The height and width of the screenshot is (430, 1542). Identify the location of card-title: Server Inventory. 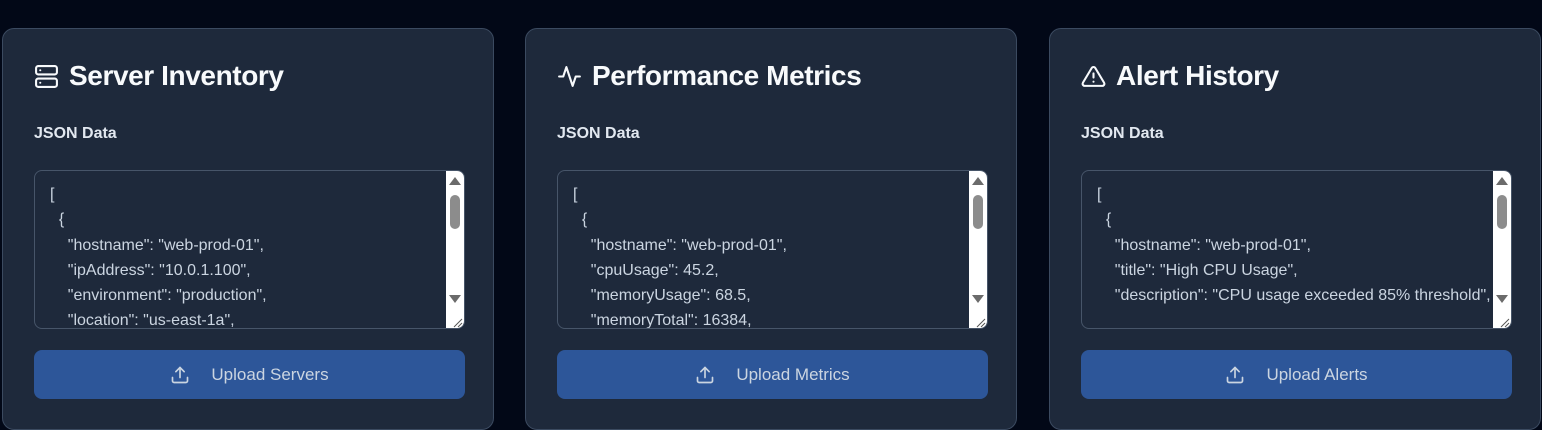
(176, 75).